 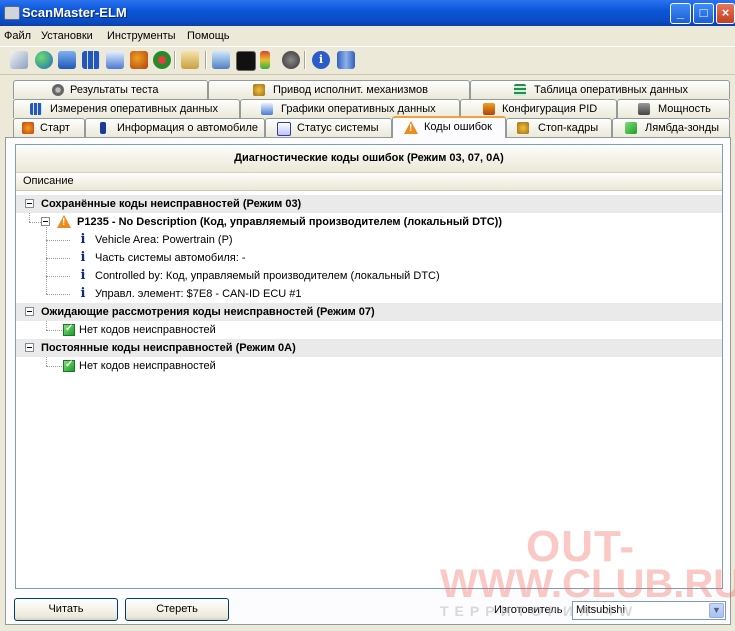 I want to click on engine-icon, so click(x=644, y=109).